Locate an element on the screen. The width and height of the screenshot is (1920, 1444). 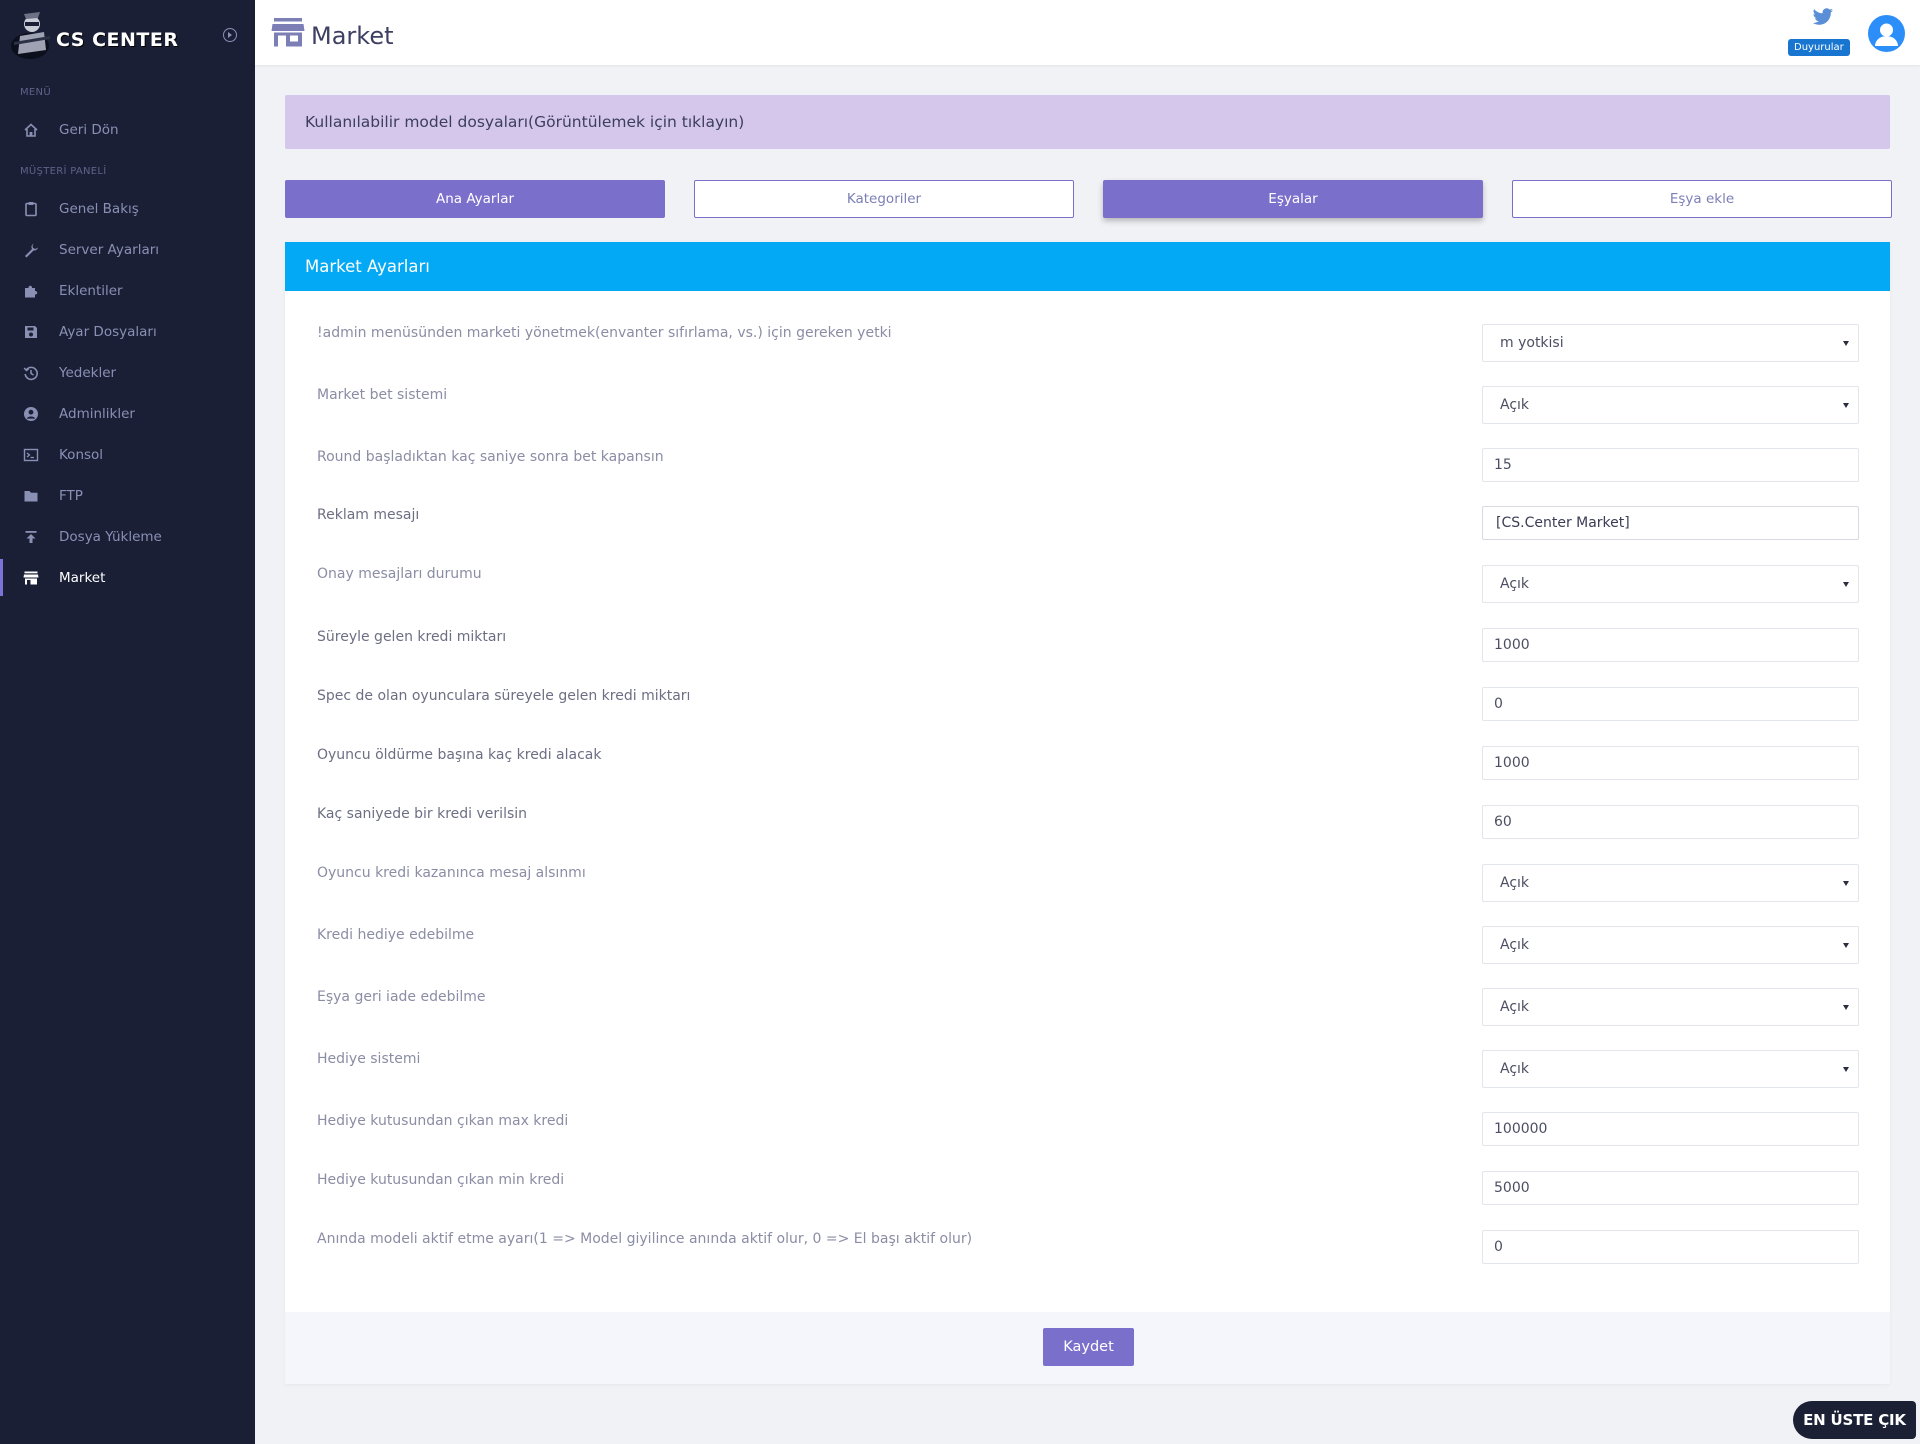
confirm-messages-select: Açık is located at coordinates (1670, 584).